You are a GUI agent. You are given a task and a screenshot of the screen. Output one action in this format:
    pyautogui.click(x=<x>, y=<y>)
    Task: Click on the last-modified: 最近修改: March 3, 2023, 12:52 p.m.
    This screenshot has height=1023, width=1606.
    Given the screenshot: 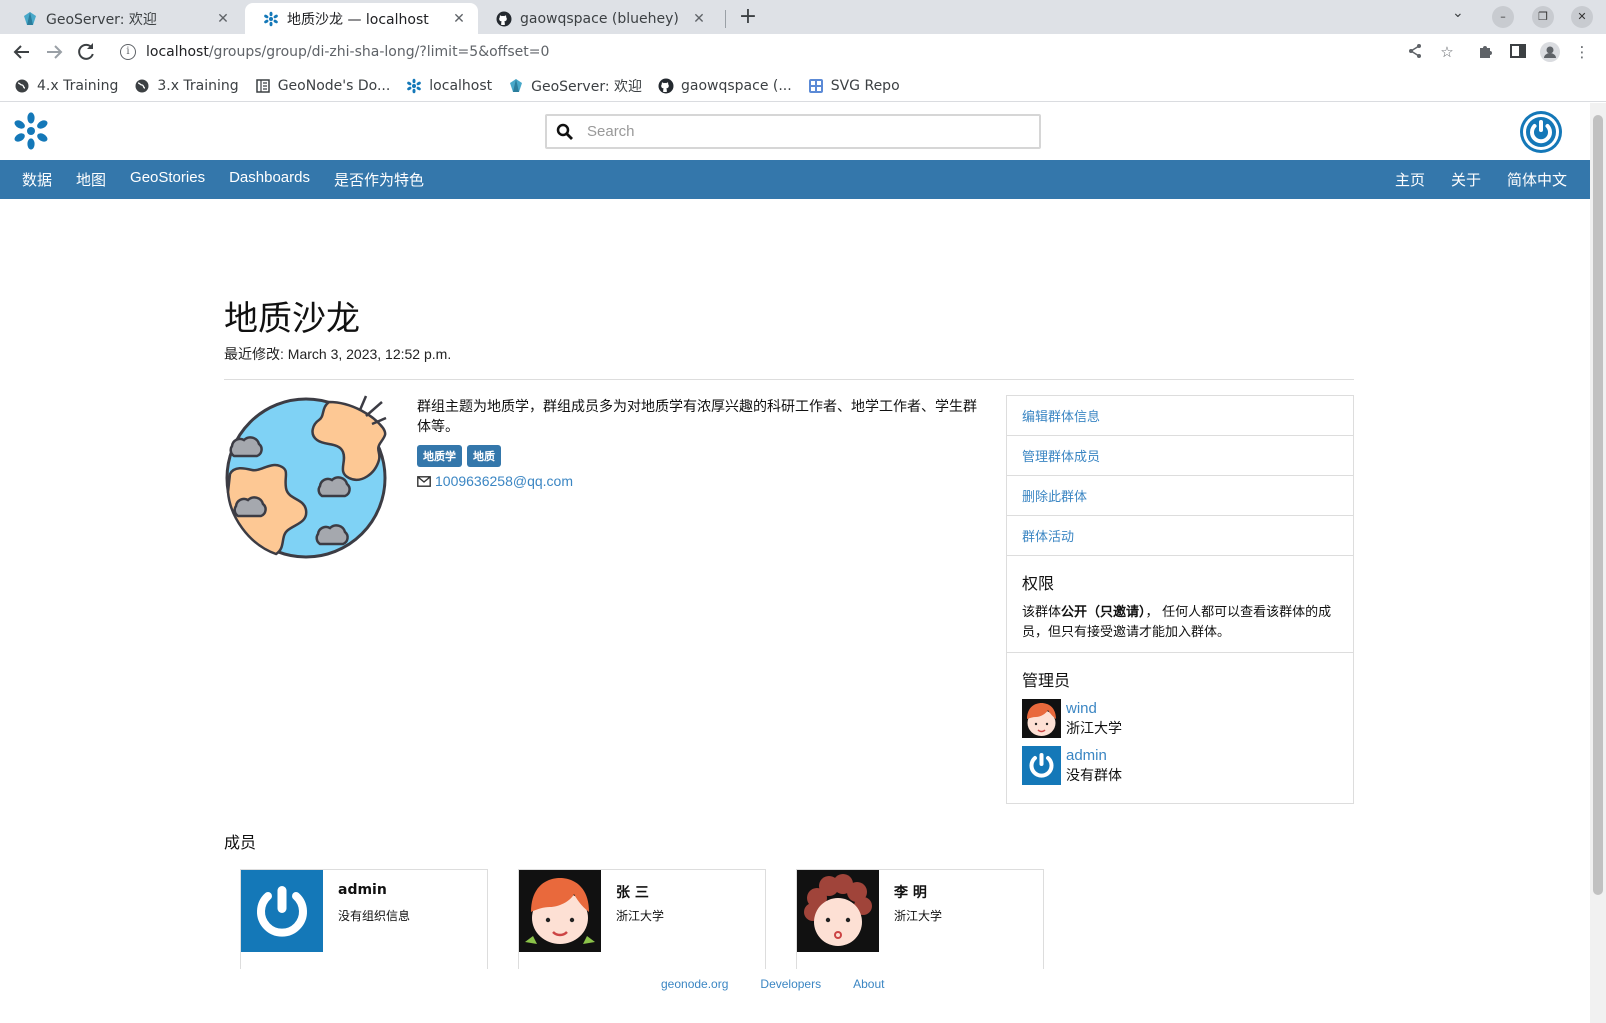 What is the action you would take?
    pyautogui.click(x=338, y=354)
    